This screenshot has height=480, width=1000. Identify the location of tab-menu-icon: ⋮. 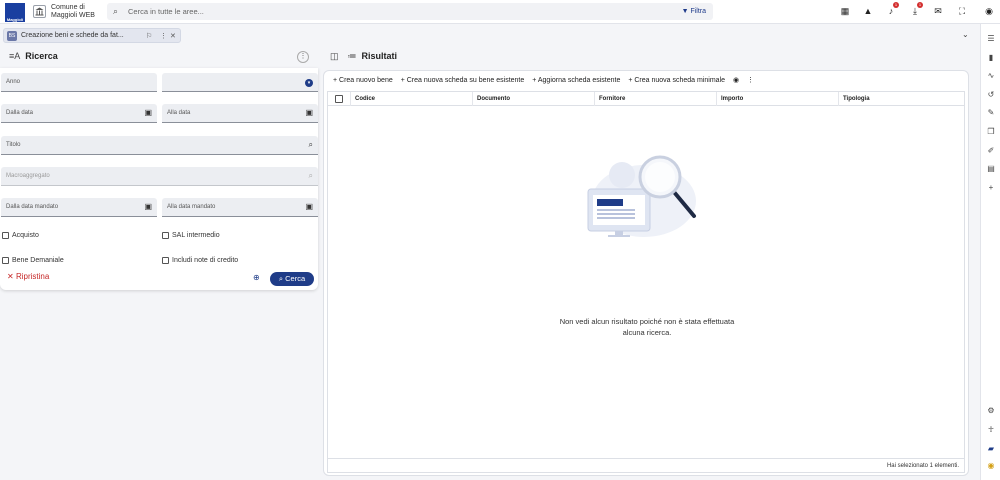
(163, 36).